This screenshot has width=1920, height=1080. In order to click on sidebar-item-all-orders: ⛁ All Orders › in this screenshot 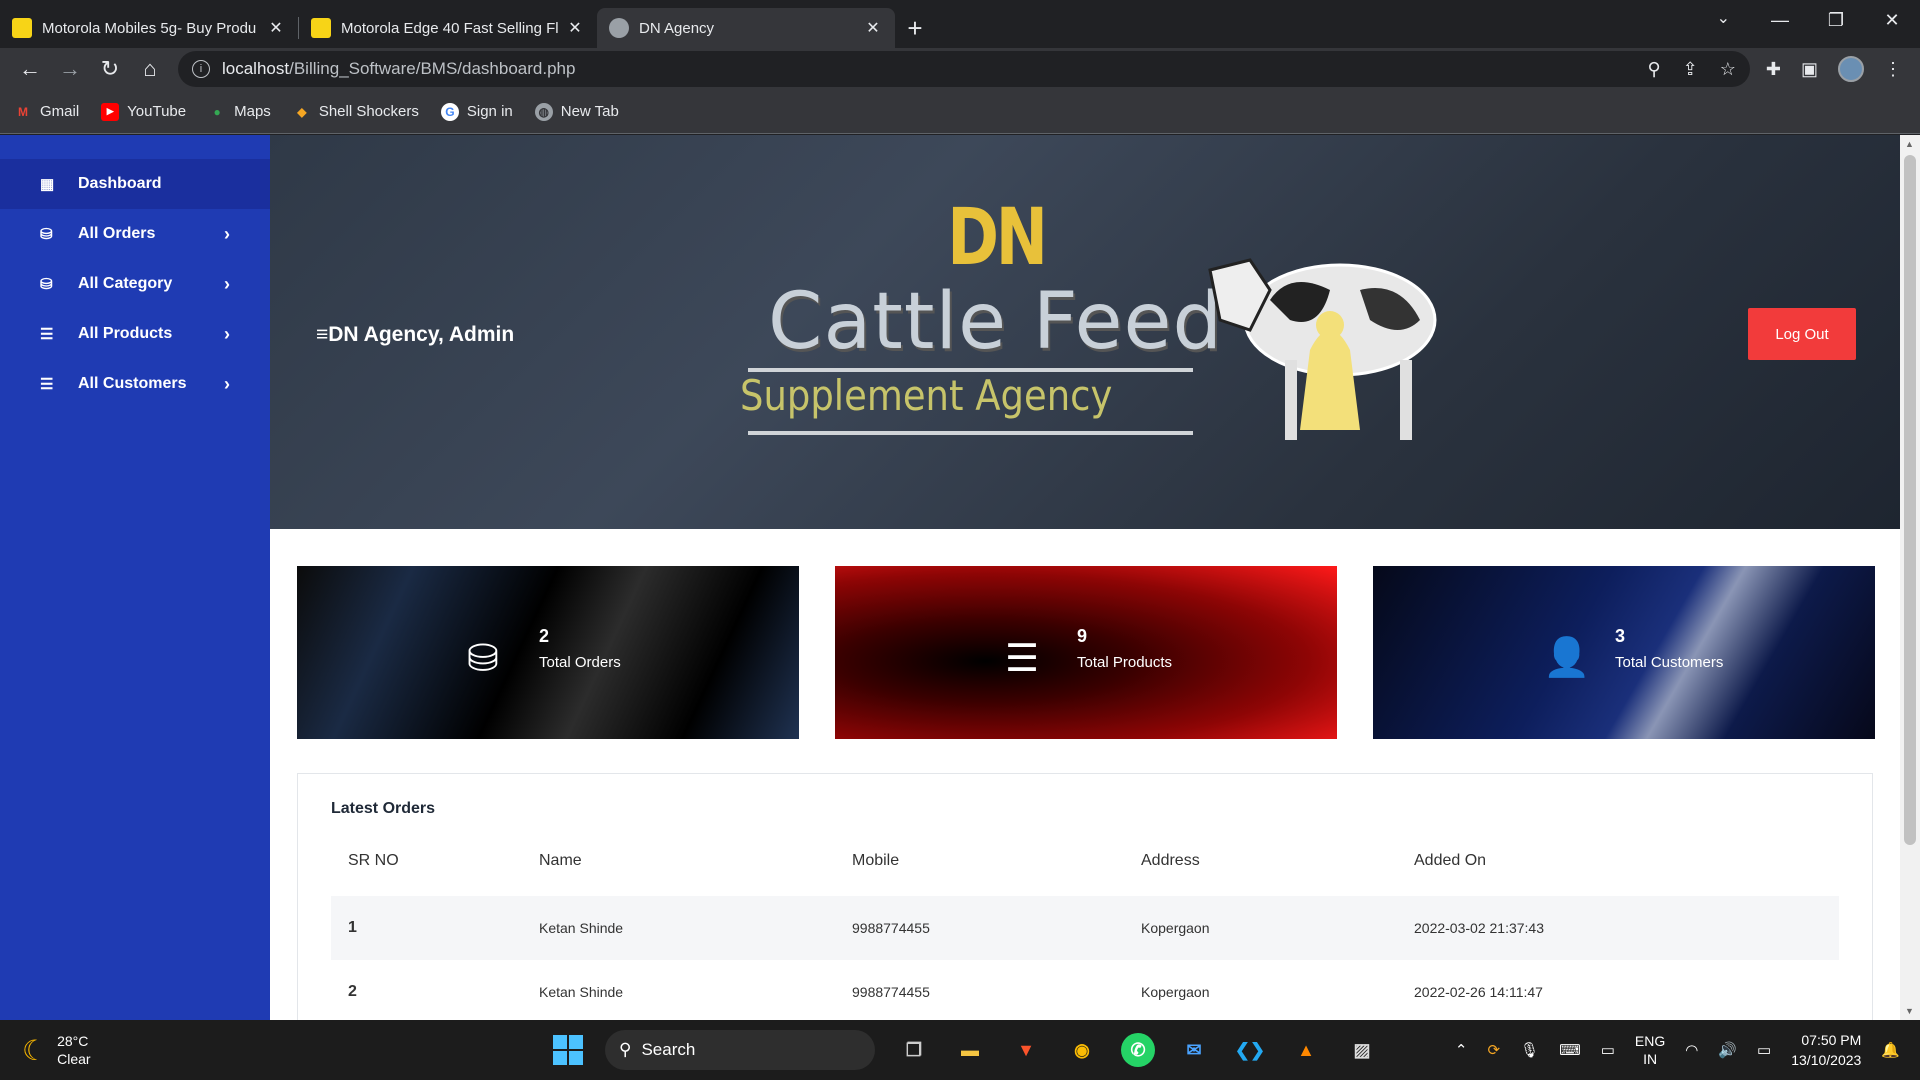, I will do `click(135, 234)`.